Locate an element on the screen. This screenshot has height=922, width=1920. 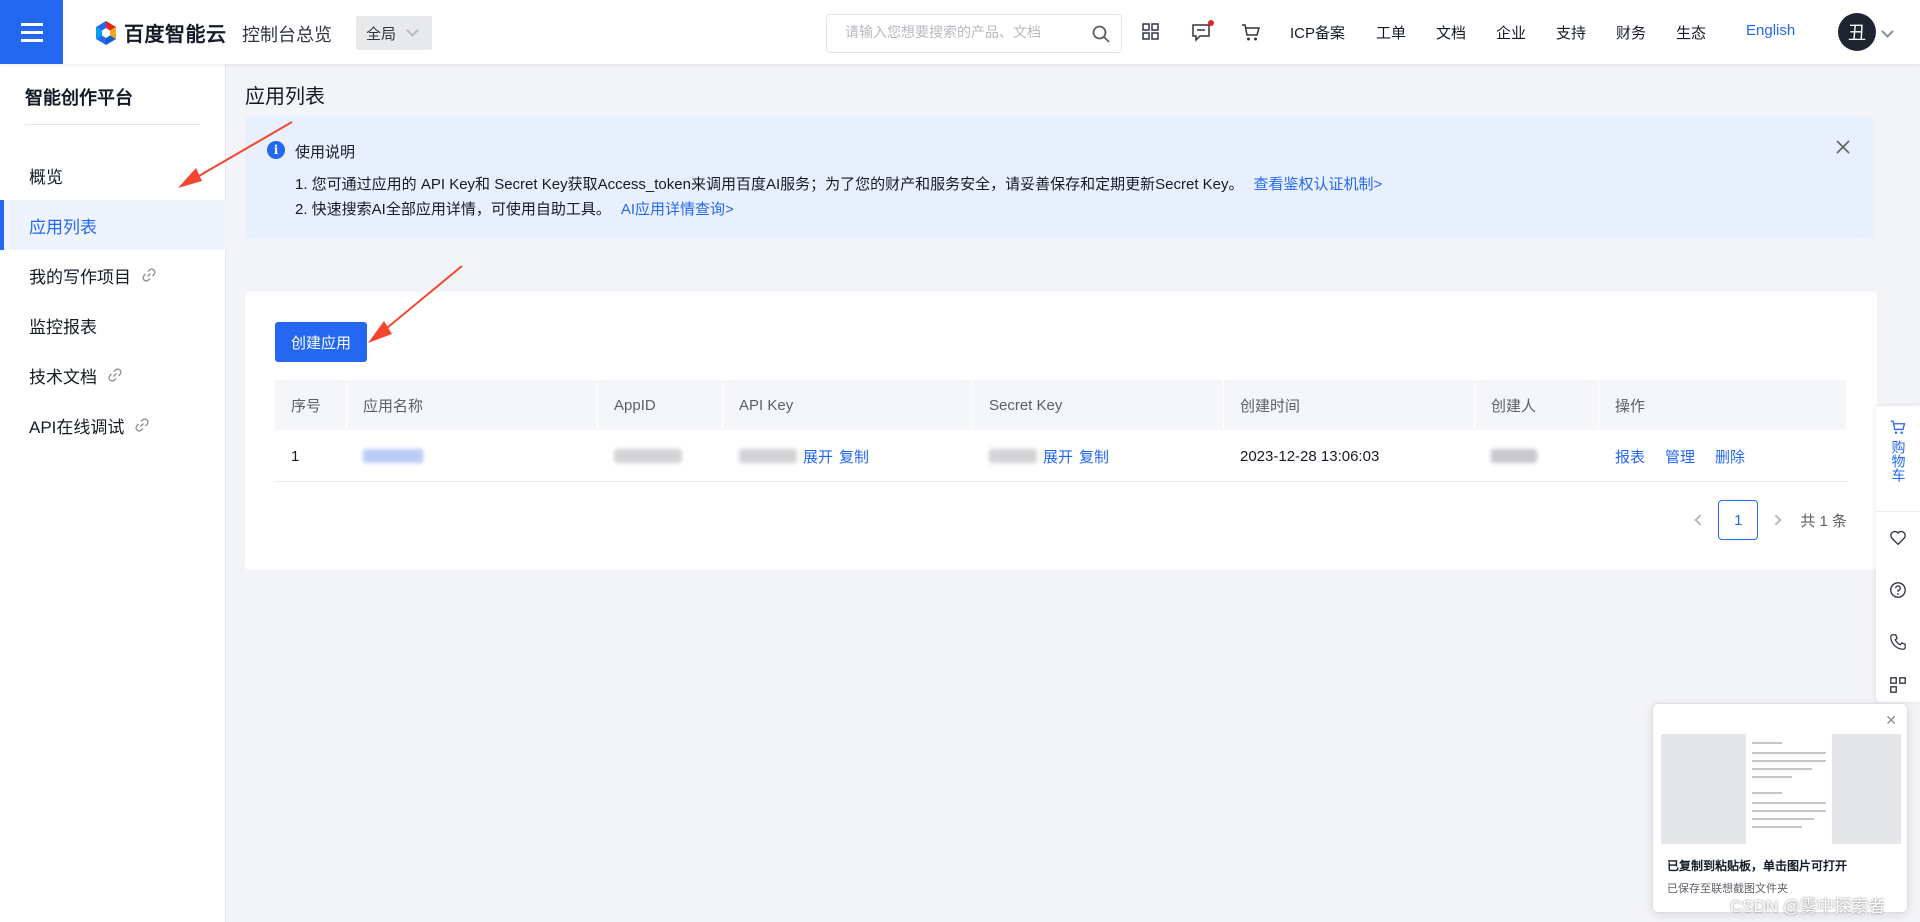
report-link: 报表 is located at coordinates (1630, 456).